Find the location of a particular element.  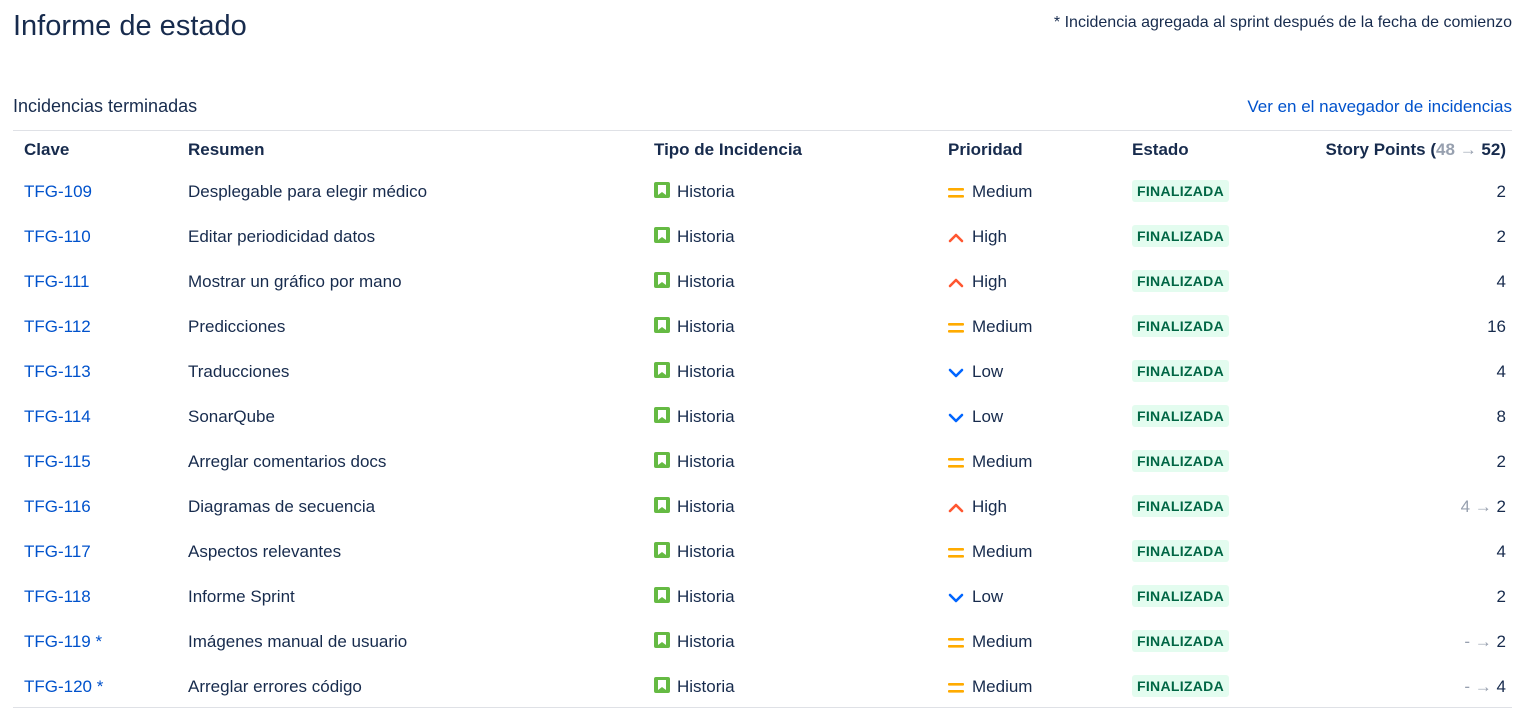

priority-cell: Medium is located at coordinates (990, 551).